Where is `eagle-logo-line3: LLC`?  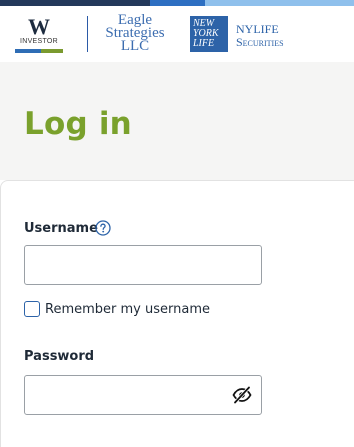 eagle-logo-line3: LLC is located at coordinates (135, 46).